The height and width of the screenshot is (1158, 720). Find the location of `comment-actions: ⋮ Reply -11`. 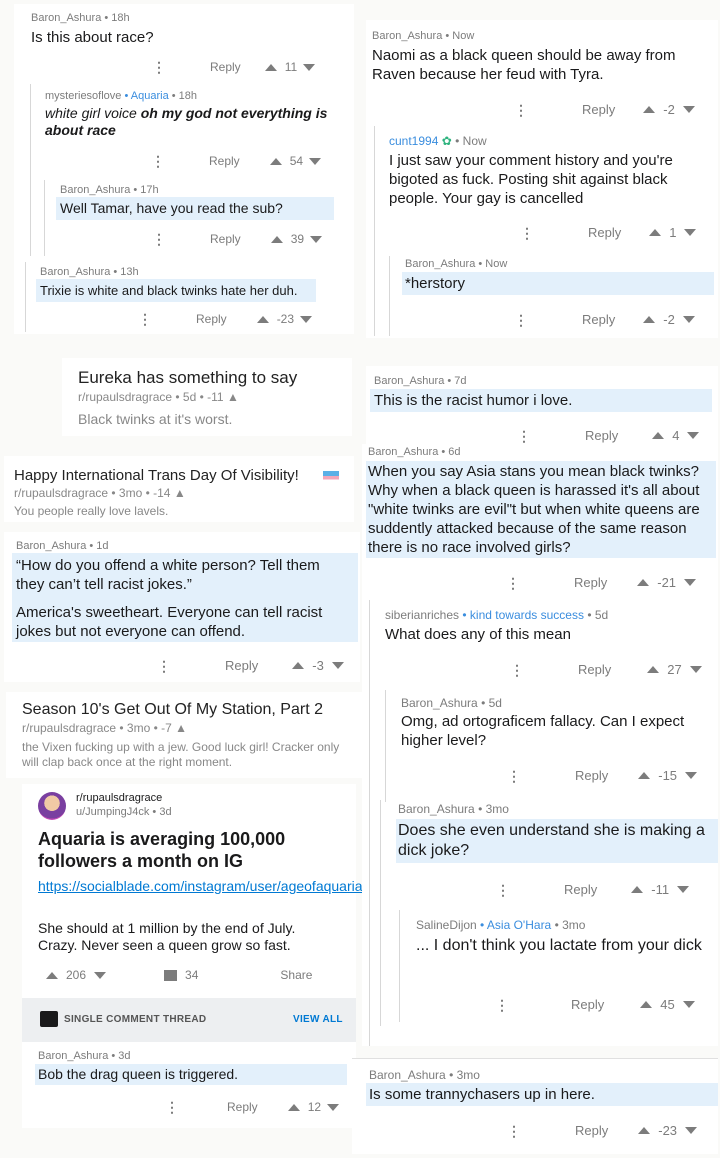

comment-actions: ⋮ Reply -11 is located at coordinates (593, 889).